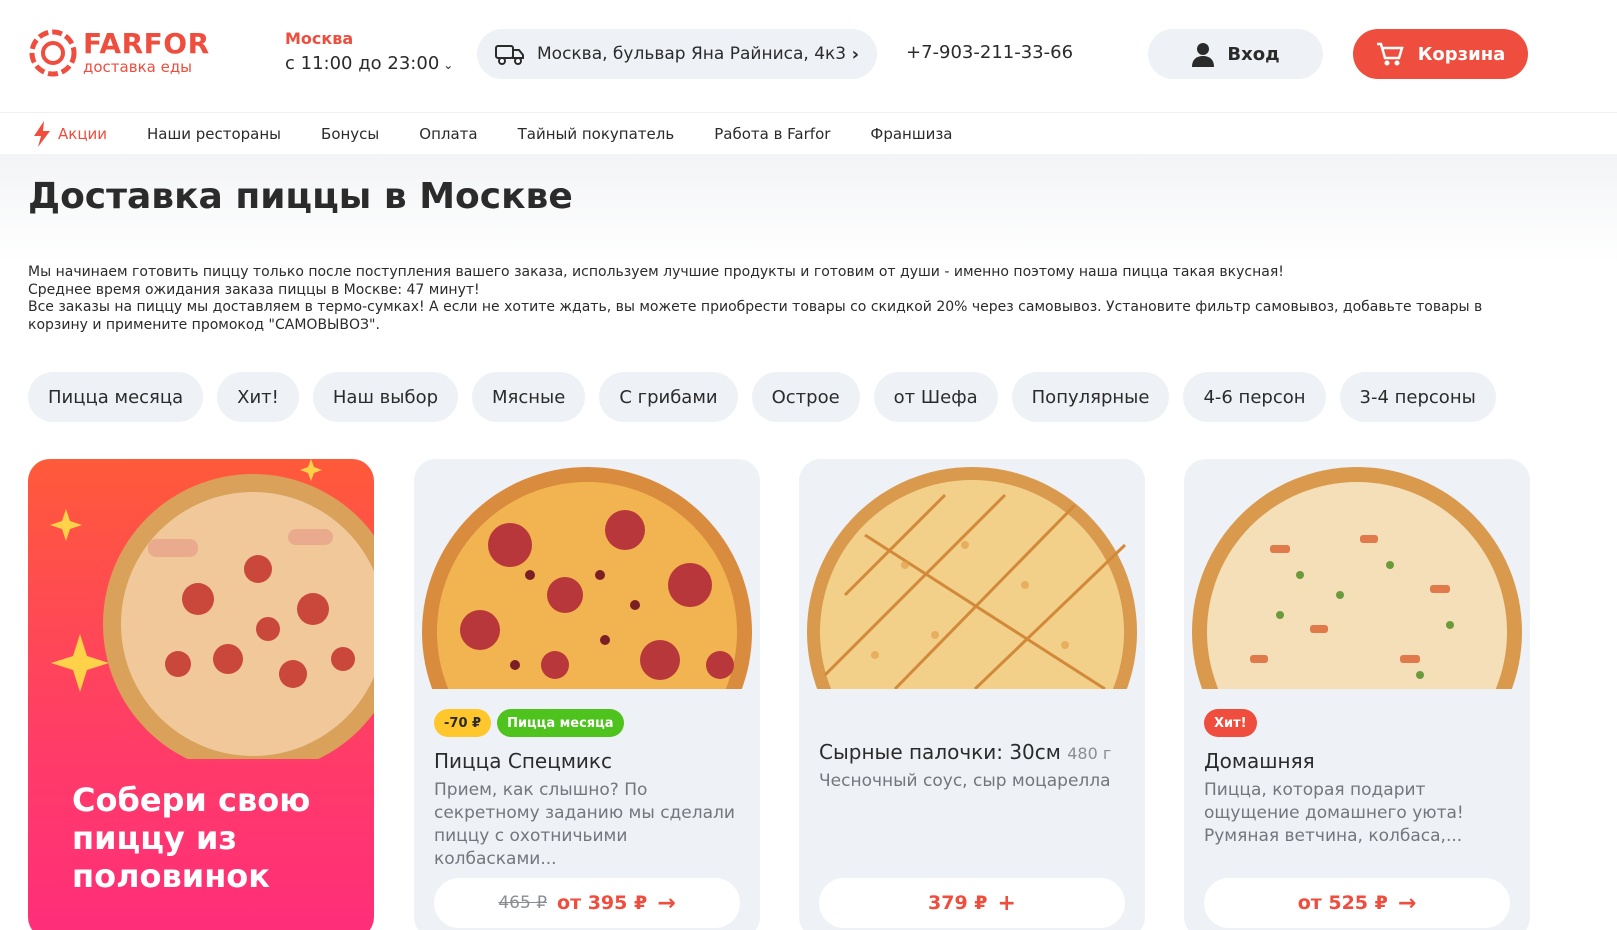 The image size is (1617, 930). Describe the element at coordinates (319, 38) in the screenshot. I see `city-name: Москва` at that location.